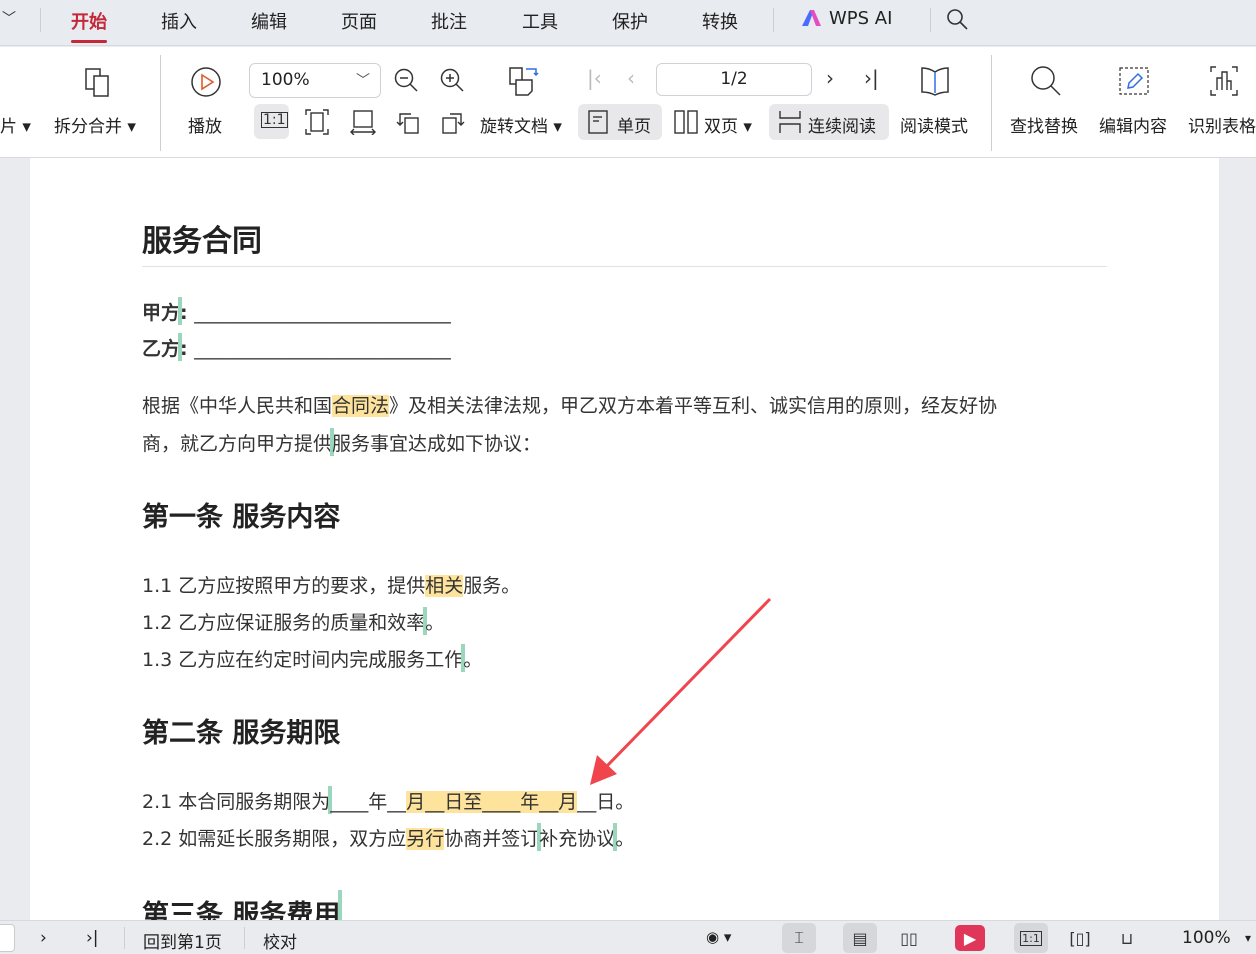  What do you see at coordinates (598, 123) in the screenshot?
I see `single-page-icon` at bounding box center [598, 123].